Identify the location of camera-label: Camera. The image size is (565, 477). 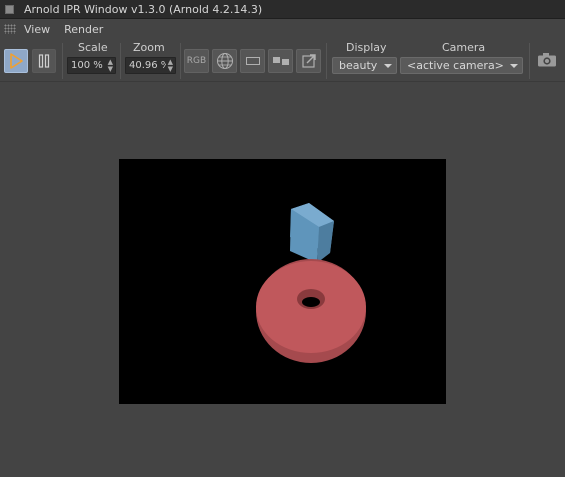
(464, 47).